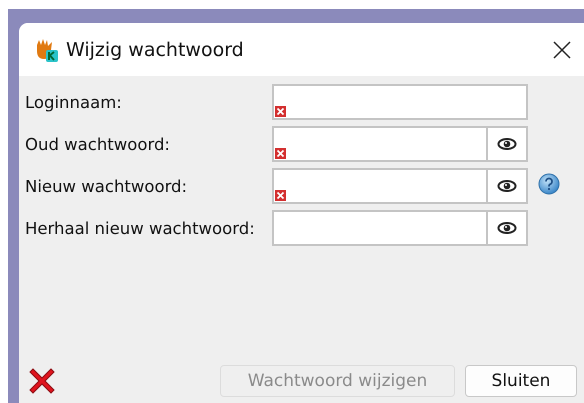  What do you see at coordinates (140, 228) in the screenshot?
I see `field-label: Herhaal nieuw wachtwoord:` at bounding box center [140, 228].